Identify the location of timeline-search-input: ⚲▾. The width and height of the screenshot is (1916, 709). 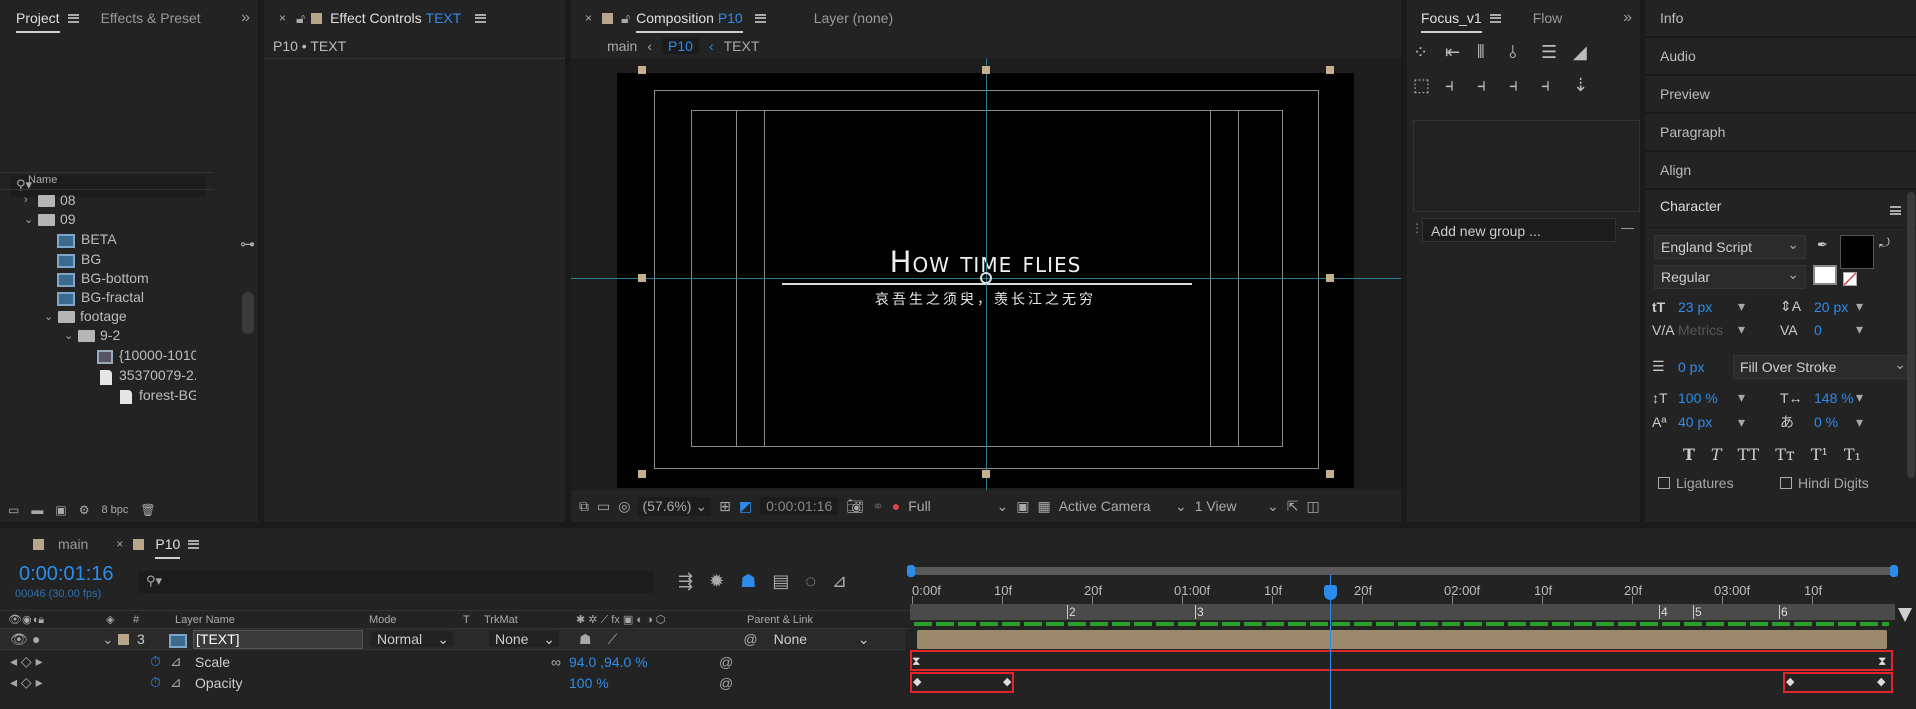
(396, 582).